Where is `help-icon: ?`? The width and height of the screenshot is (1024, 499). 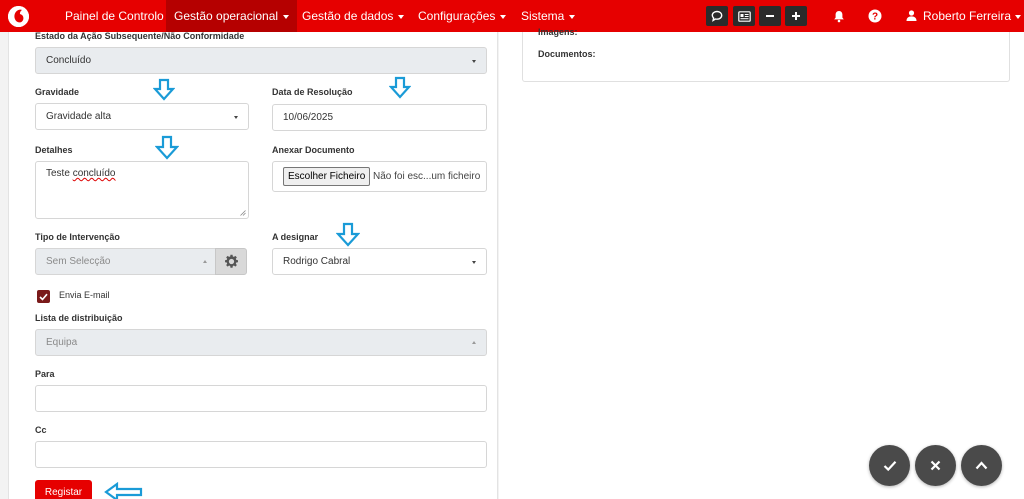 help-icon: ? is located at coordinates (875, 16).